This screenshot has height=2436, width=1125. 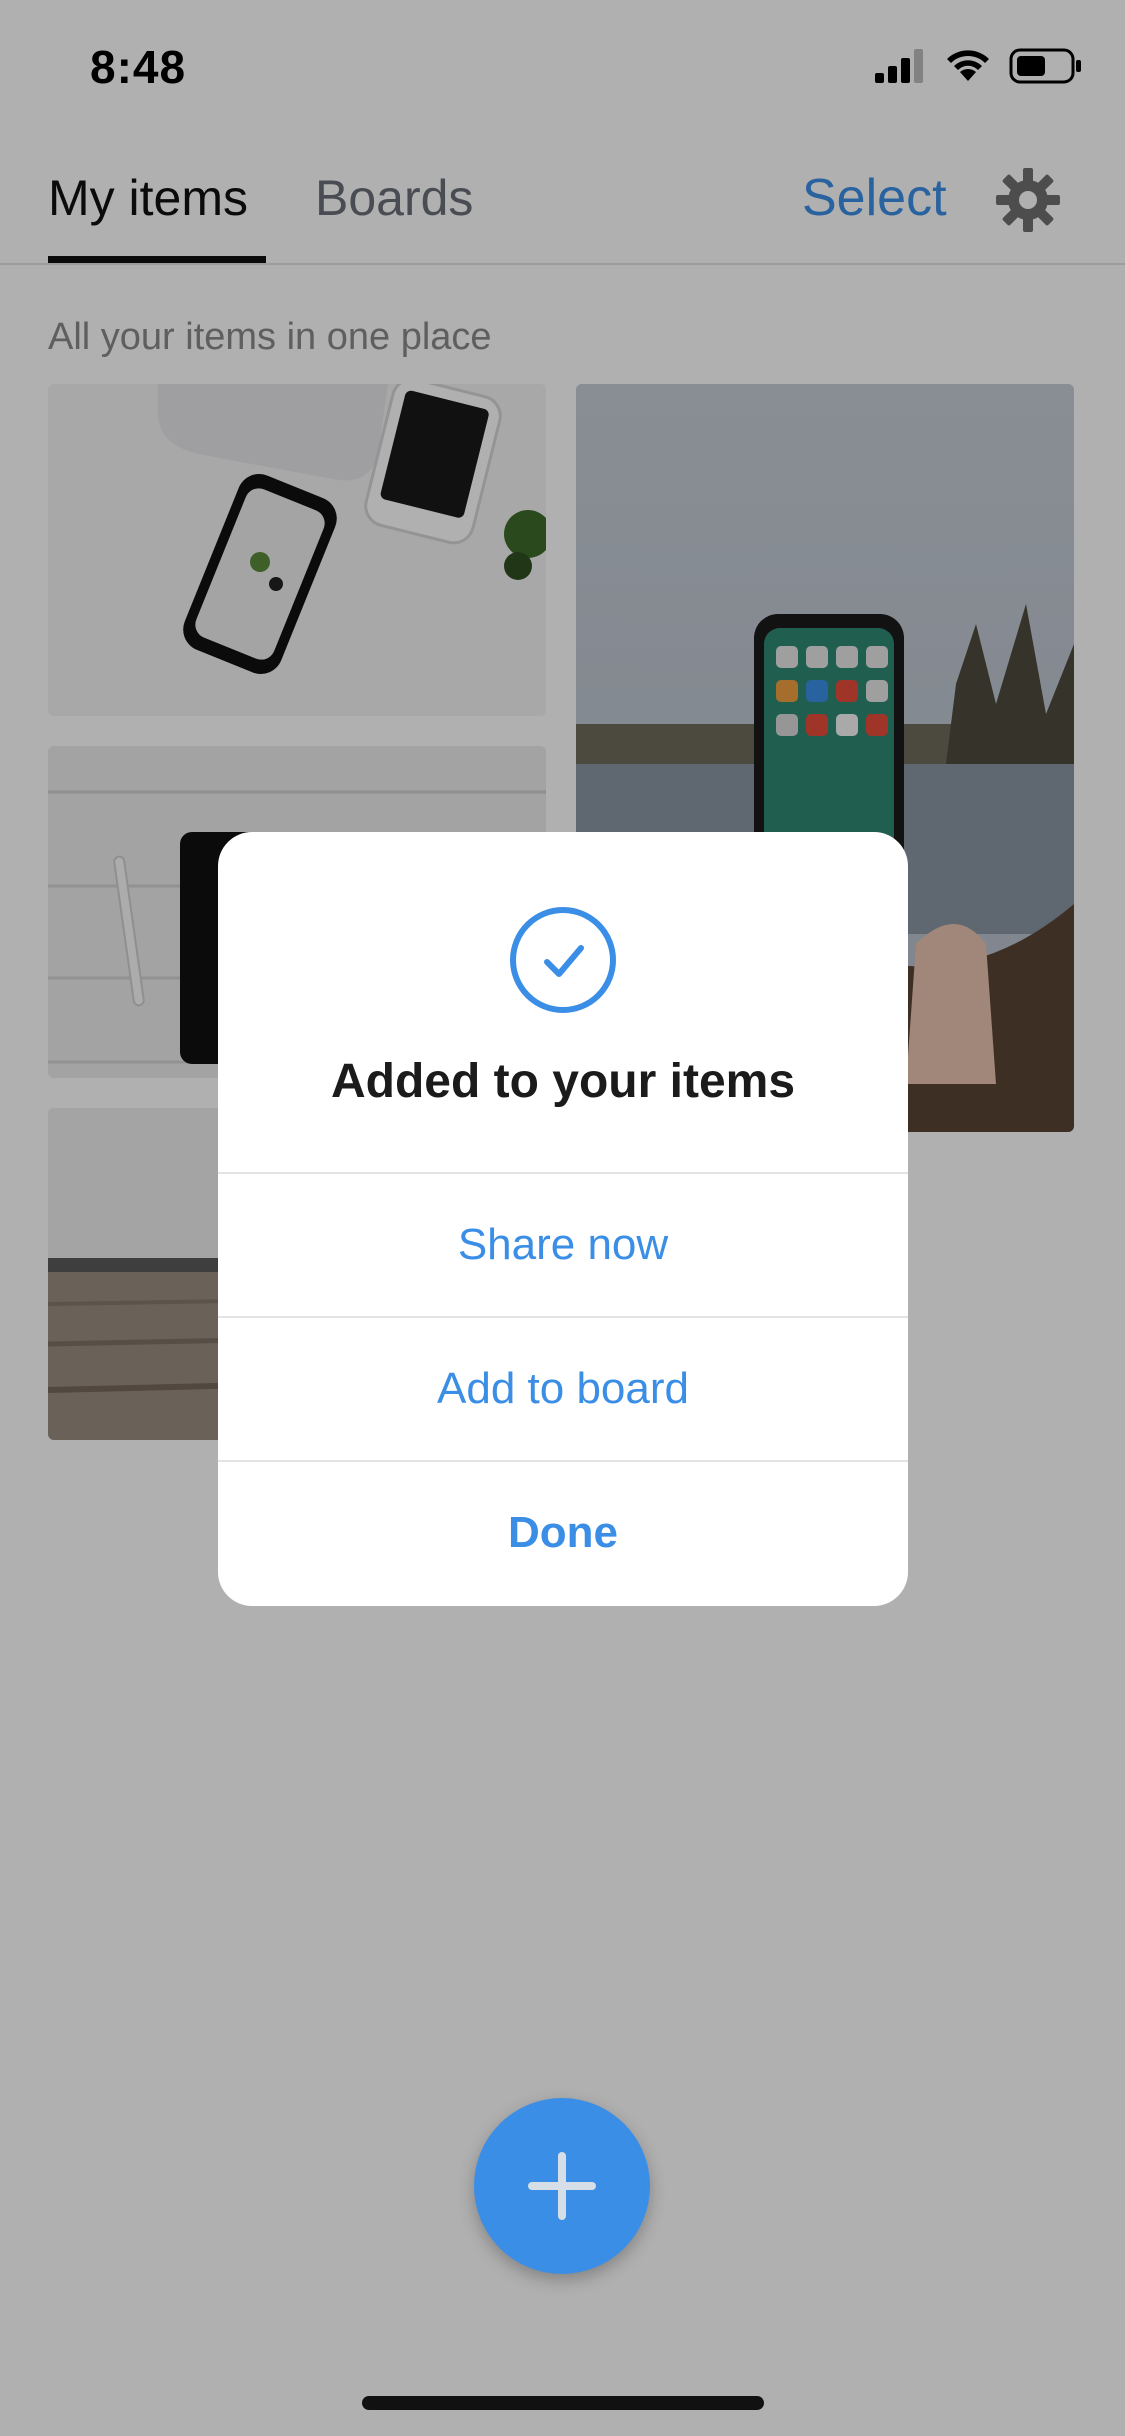 I want to click on check-circle-icon, so click(x=563, y=960).